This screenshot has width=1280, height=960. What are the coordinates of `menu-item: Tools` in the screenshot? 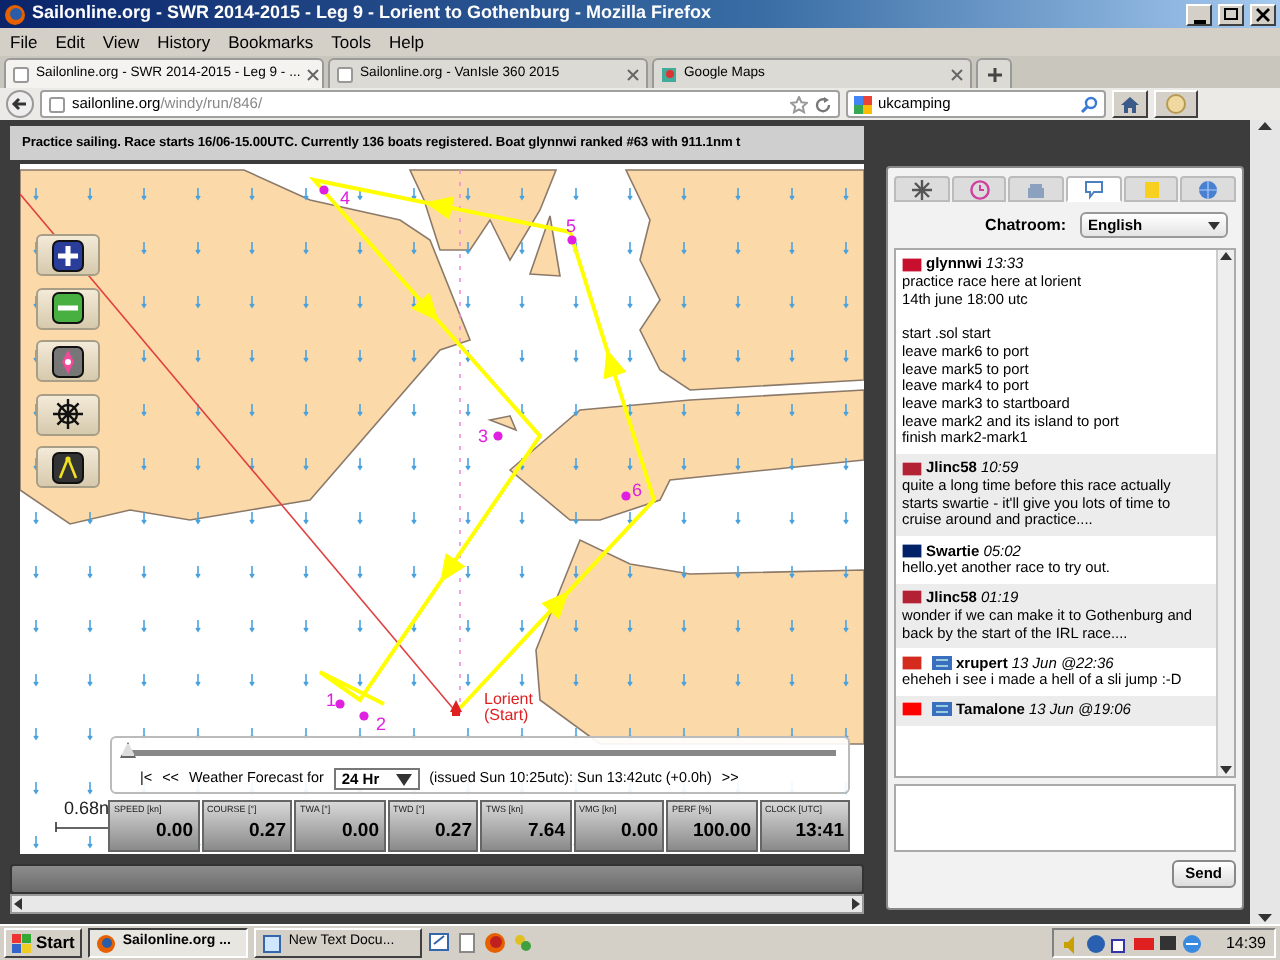 It's located at (351, 42).